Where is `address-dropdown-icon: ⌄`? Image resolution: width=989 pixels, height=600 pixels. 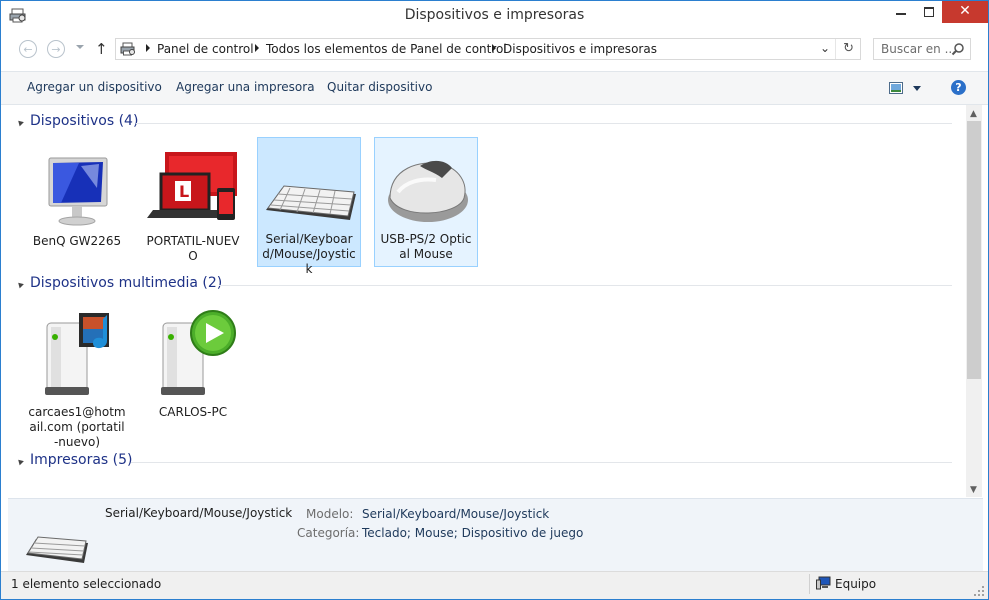
address-dropdown-icon: ⌄ is located at coordinates (825, 48).